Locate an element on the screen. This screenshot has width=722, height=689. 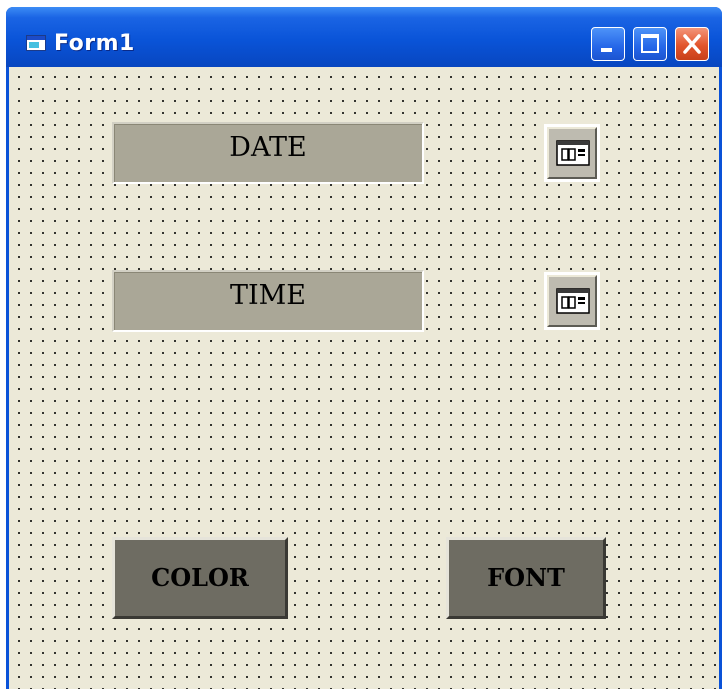
title-bar: Form1 is located at coordinates (364, 37).